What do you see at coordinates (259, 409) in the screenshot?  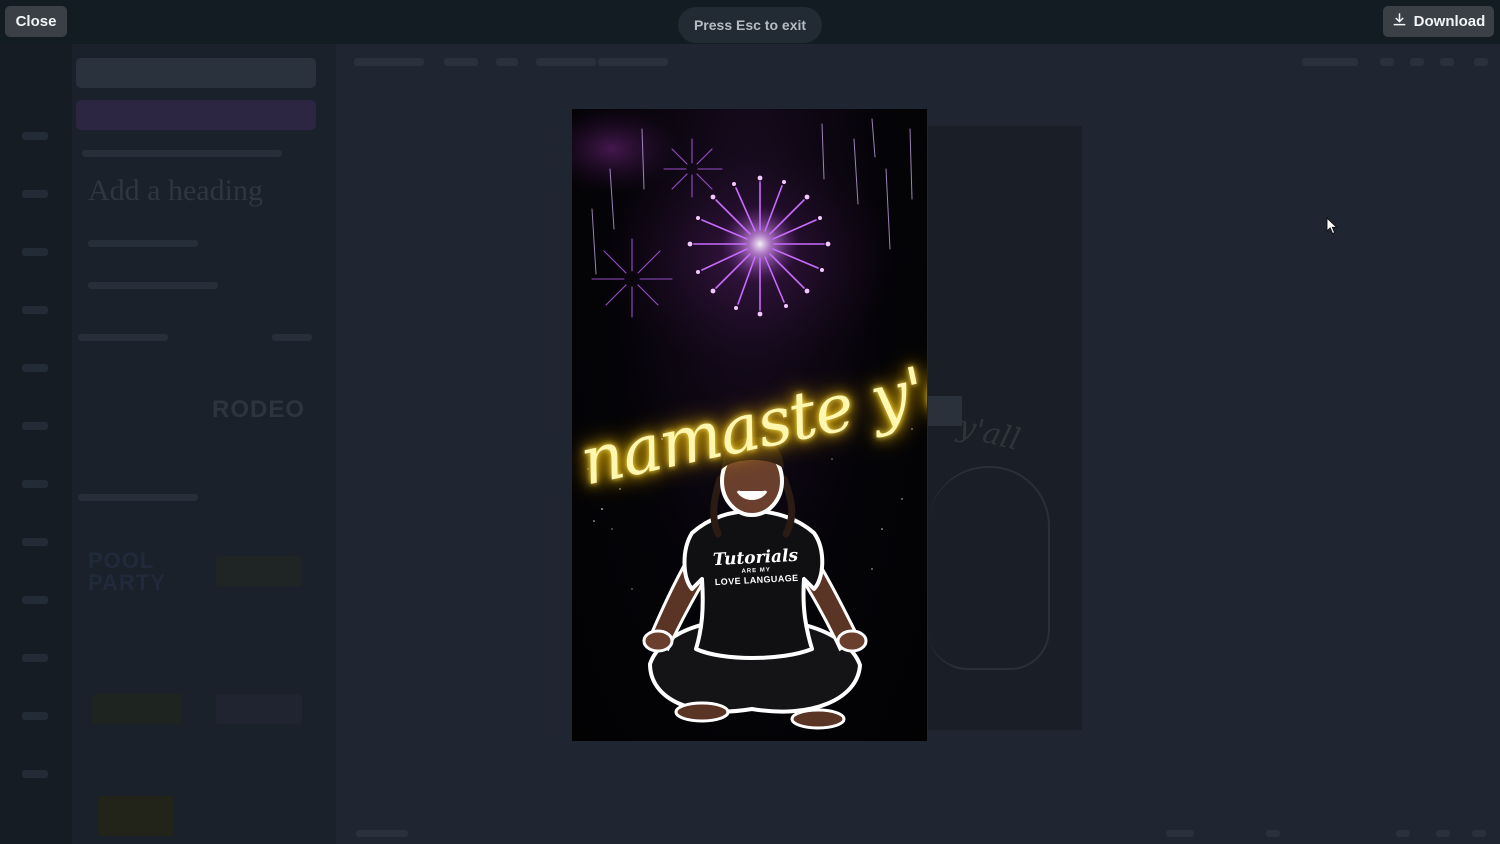 I see `panel-template-tile-rodeo: RODEO` at bounding box center [259, 409].